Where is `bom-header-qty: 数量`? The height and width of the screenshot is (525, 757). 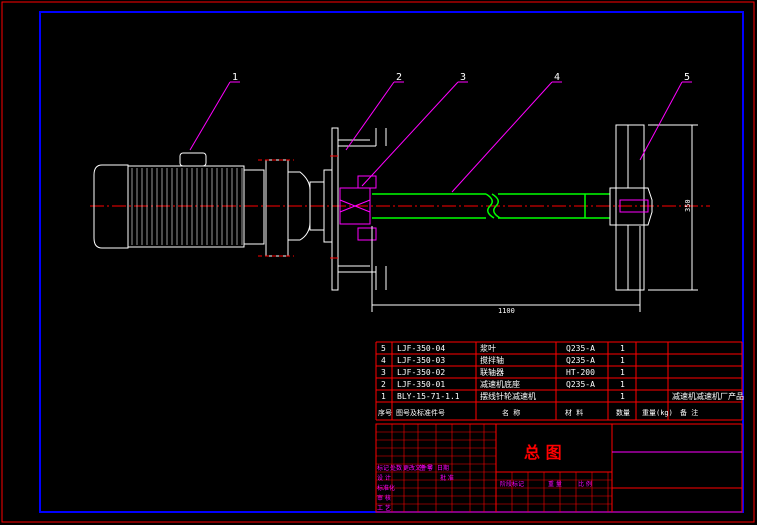
bom-header-qty: 数量 is located at coordinates (623, 412).